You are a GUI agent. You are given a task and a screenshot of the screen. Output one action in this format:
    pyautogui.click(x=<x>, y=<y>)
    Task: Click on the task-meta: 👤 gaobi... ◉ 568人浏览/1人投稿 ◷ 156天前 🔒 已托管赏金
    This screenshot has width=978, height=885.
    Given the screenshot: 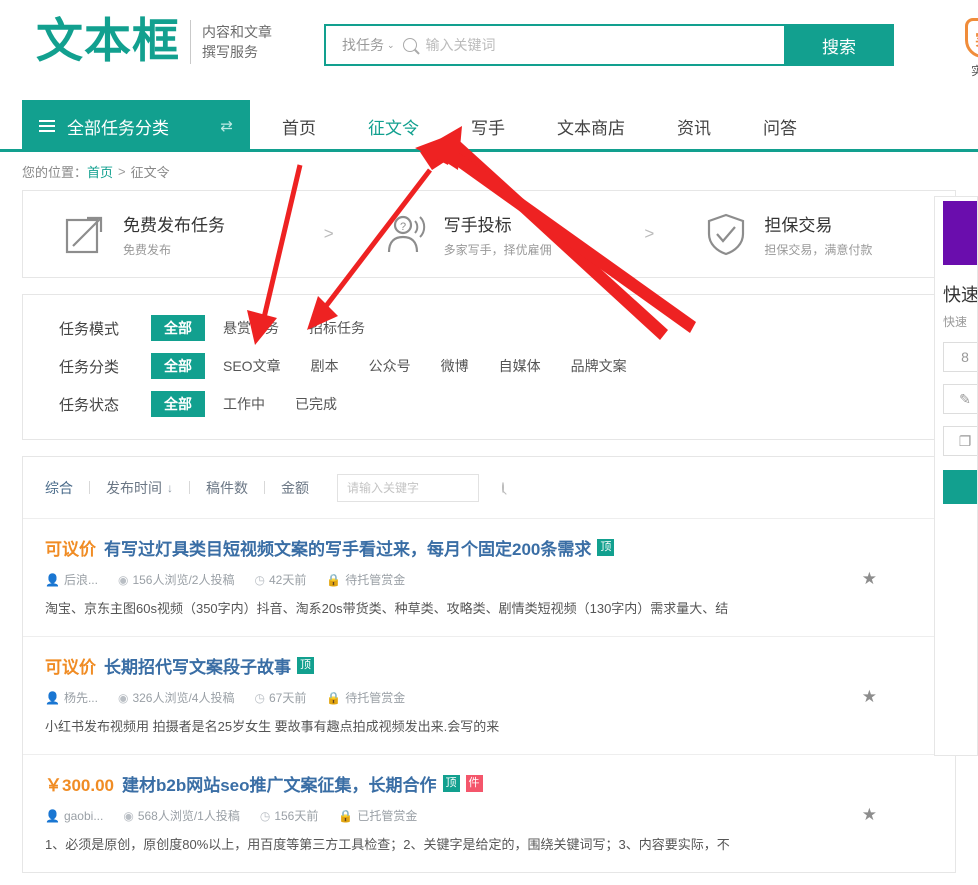 What is the action you would take?
    pyautogui.click(x=489, y=815)
    